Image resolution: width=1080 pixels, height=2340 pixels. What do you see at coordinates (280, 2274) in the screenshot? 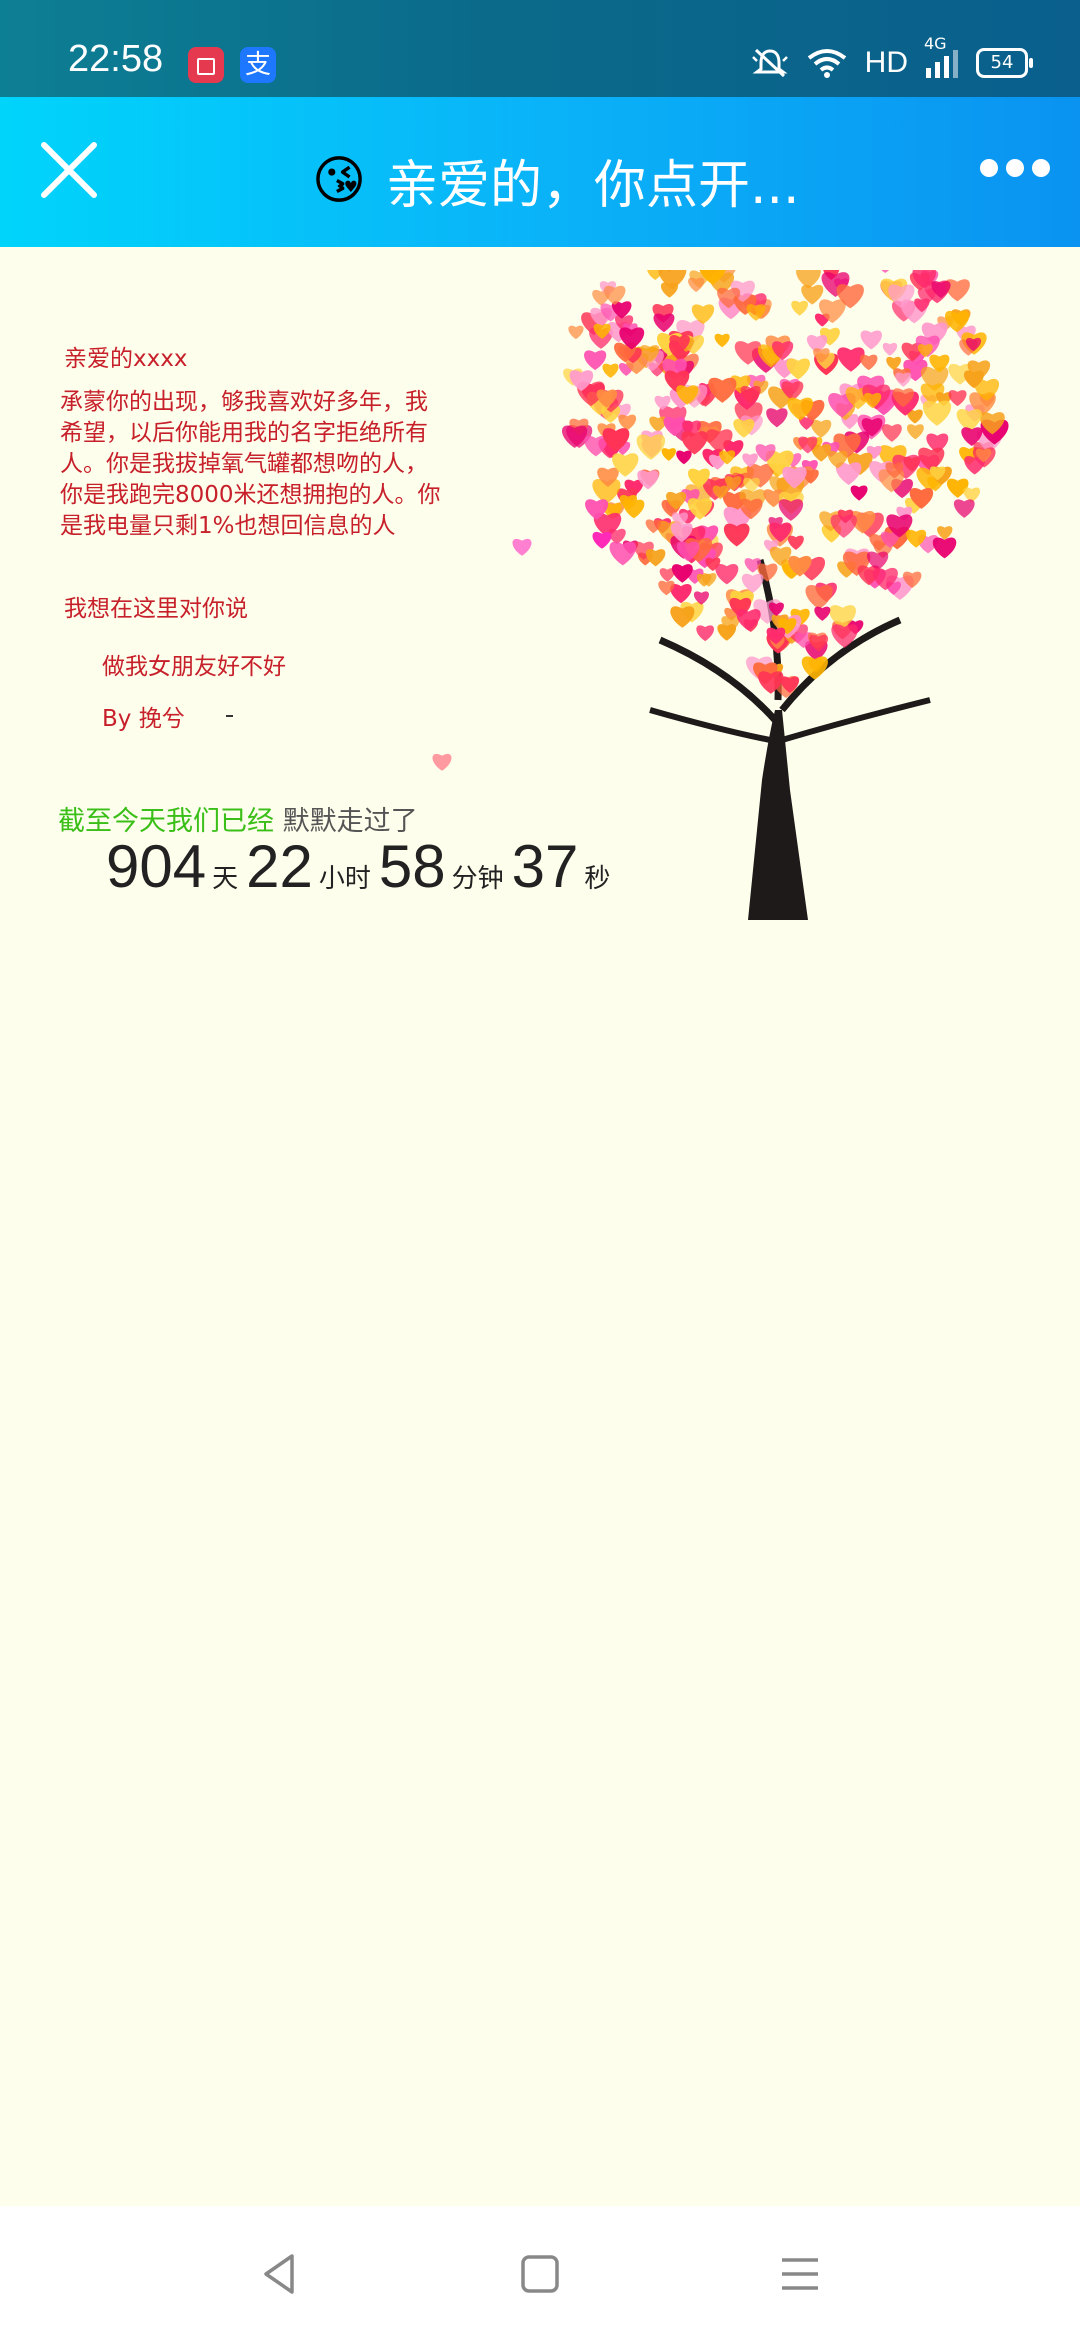
I see `back-icon` at bounding box center [280, 2274].